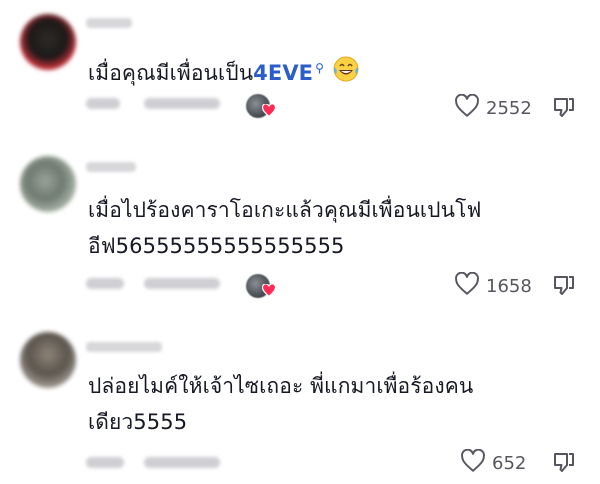 The width and height of the screenshot is (600, 484). Describe the element at coordinates (283, 73) in the screenshot. I see `mention-link: 4EVE` at that location.